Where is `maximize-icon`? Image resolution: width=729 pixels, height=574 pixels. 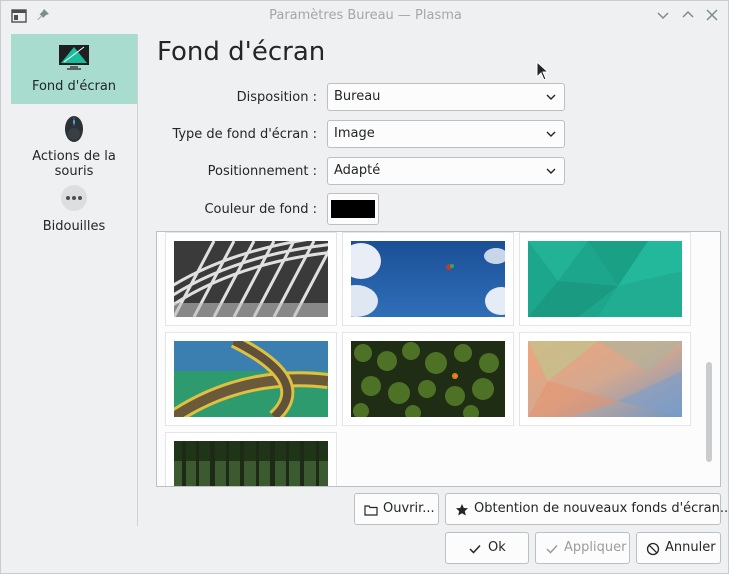
maximize-icon is located at coordinates (688, 15).